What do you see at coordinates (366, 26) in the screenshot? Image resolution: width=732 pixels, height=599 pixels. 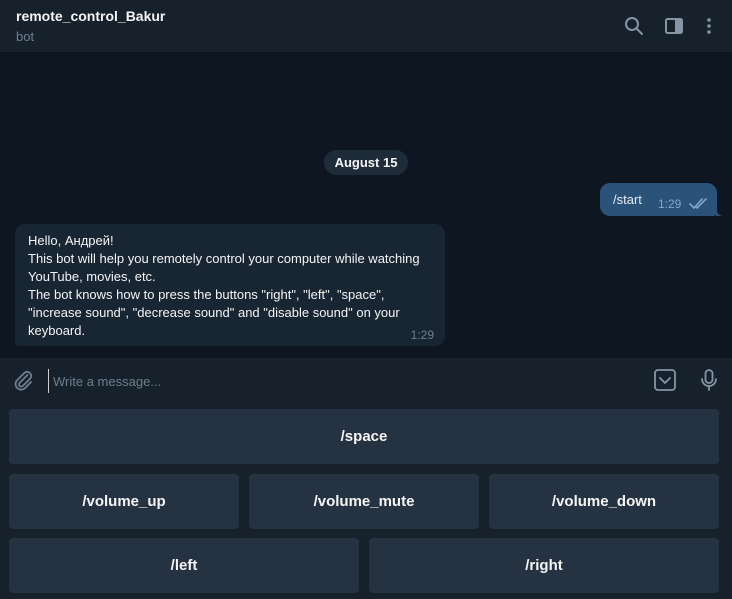 I see `chat-header: remote_control_Bakur bot` at bounding box center [366, 26].